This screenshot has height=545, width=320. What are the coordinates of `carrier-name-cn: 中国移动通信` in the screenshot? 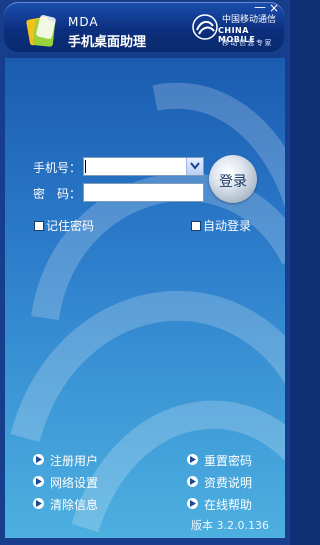 It's located at (249, 20).